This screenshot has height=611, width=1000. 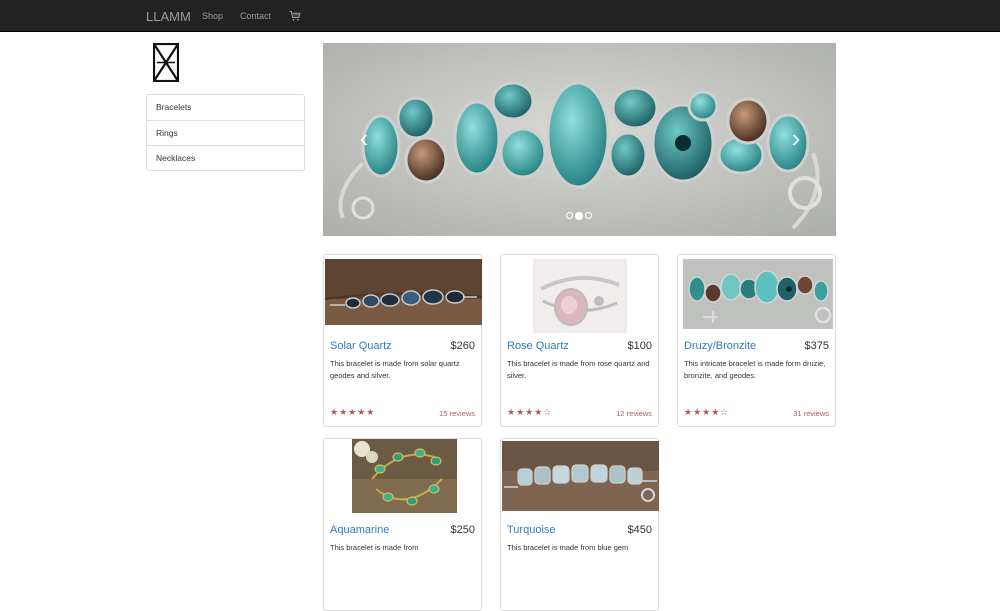 I want to click on product-name: Turquoise, so click(x=531, y=530).